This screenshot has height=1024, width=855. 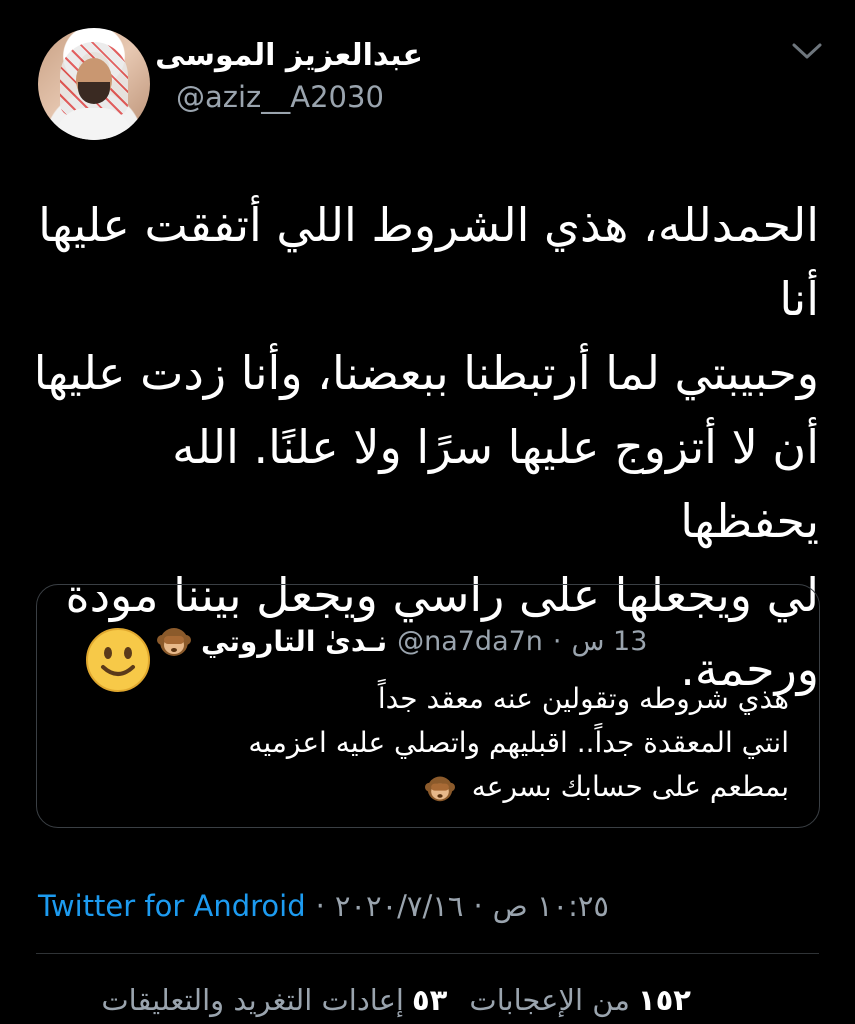 I want to click on quoted-tweet-line: بمطعم على حسابك بسرعه, so click(x=429, y=787).